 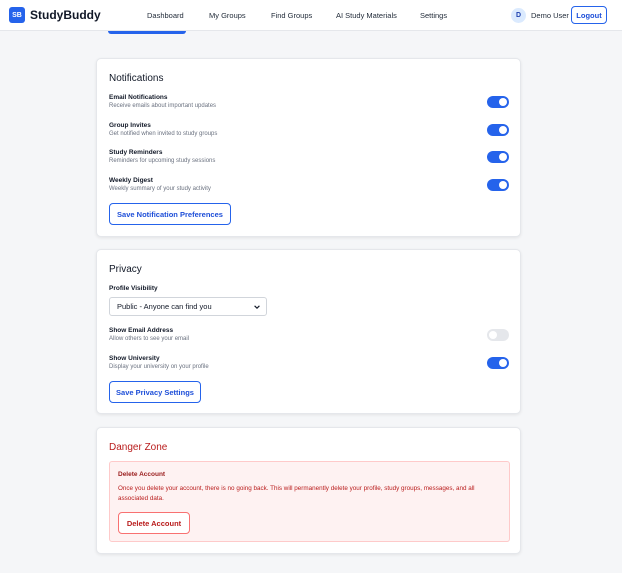 I want to click on weekly-digest-toggle, so click(x=498, y=185).